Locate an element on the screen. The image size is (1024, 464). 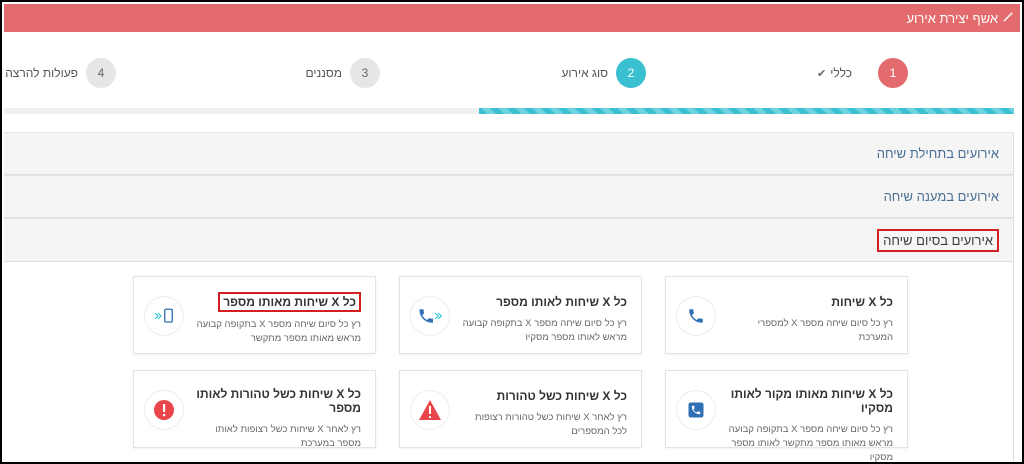
card-title: כל X שיחות לאותו מספר is located at coordinates (561, 302).